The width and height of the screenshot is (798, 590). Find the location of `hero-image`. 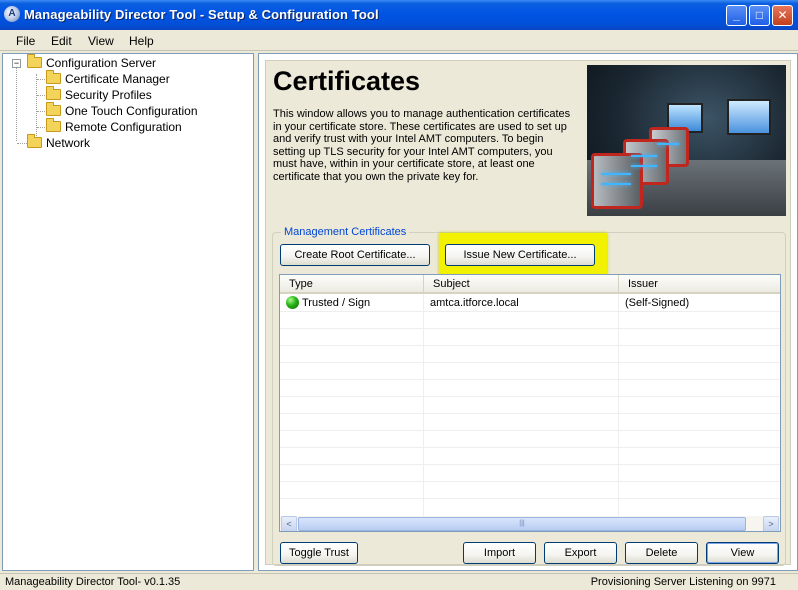

hero-image is located at coordinates (686, 140).